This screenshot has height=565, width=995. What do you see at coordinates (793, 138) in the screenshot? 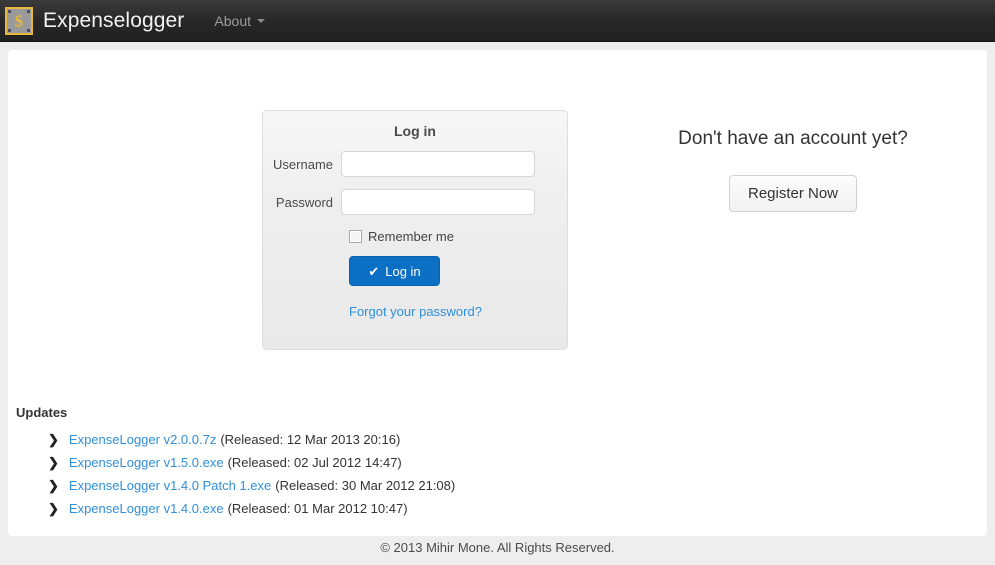
I see `register-heading: Don't have an account yet?` at bounding box center [793, 138].